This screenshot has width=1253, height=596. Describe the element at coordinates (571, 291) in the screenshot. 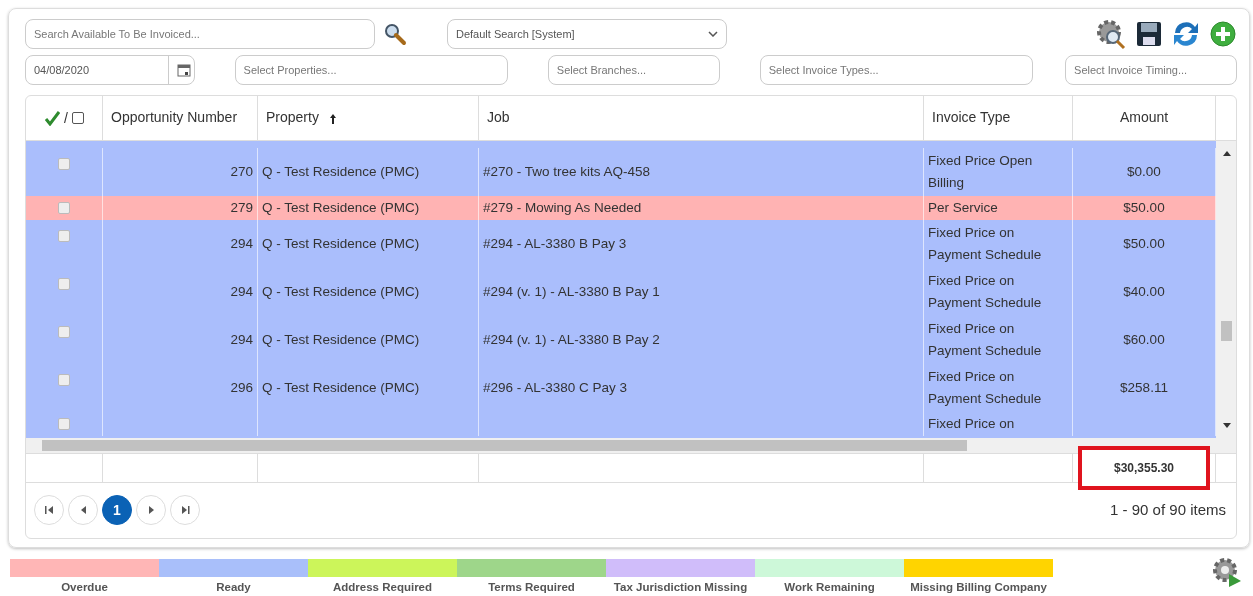

I see `table-cell-text: #294 (v. 1) - AL-3380 B Pay 1` at that location.